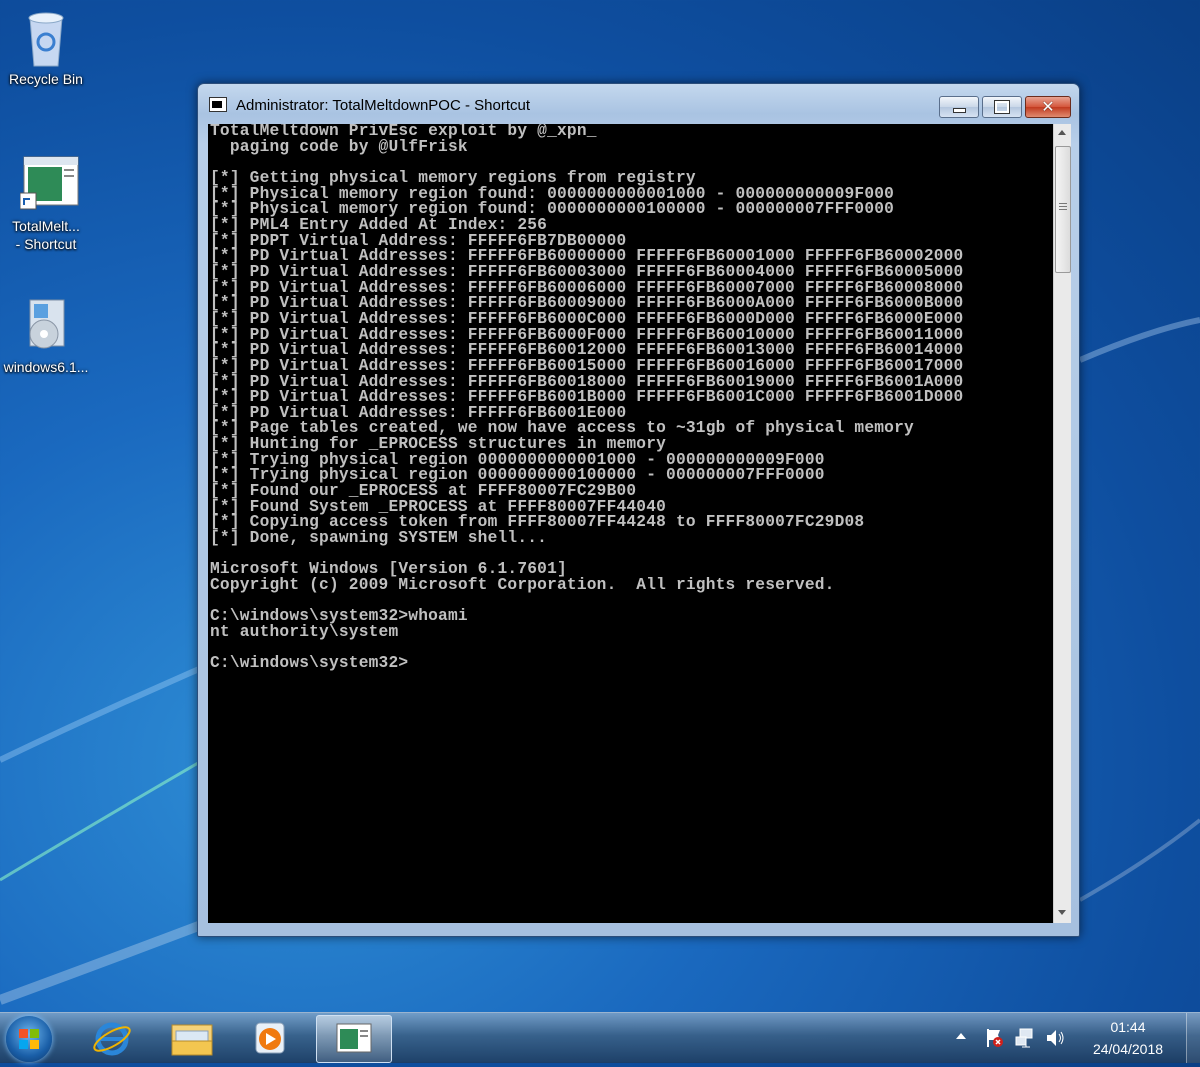  I want to click on media-player-taskbar-button, so click(270, 1038).